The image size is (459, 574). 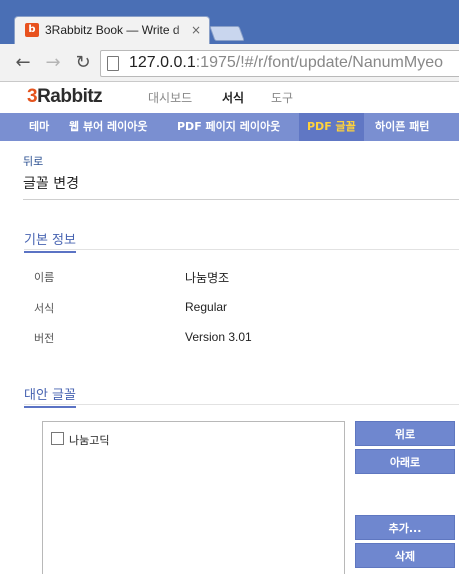 I want to click on app-header: 3Rabbitz 대시보드 서식 도구, so click(x=229, y=98).